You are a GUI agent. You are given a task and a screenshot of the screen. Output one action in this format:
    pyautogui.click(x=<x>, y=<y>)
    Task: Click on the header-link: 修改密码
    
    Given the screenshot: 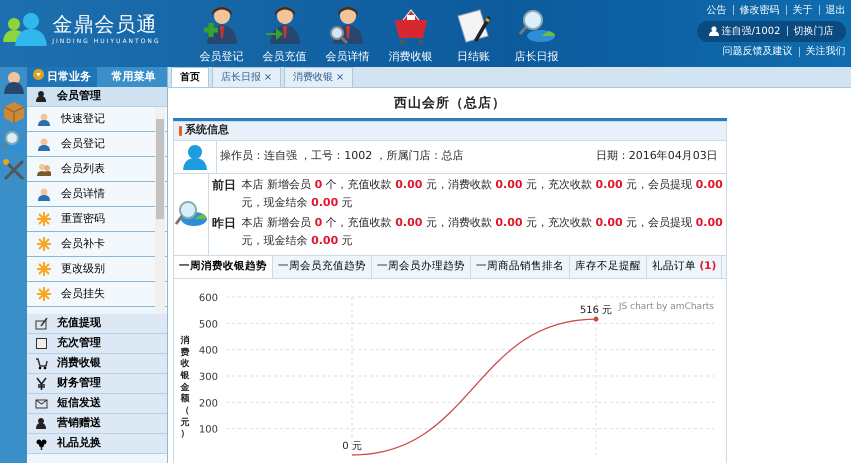 What is the action you would take?
    pyautogui.click(x=760, y=10)
    